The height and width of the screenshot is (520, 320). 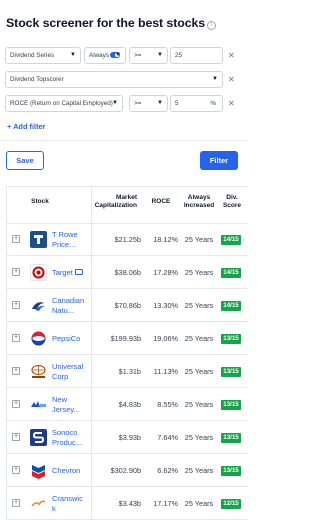 I want to click on header-always-increased: Always Increased, so click(x=199, y=202).